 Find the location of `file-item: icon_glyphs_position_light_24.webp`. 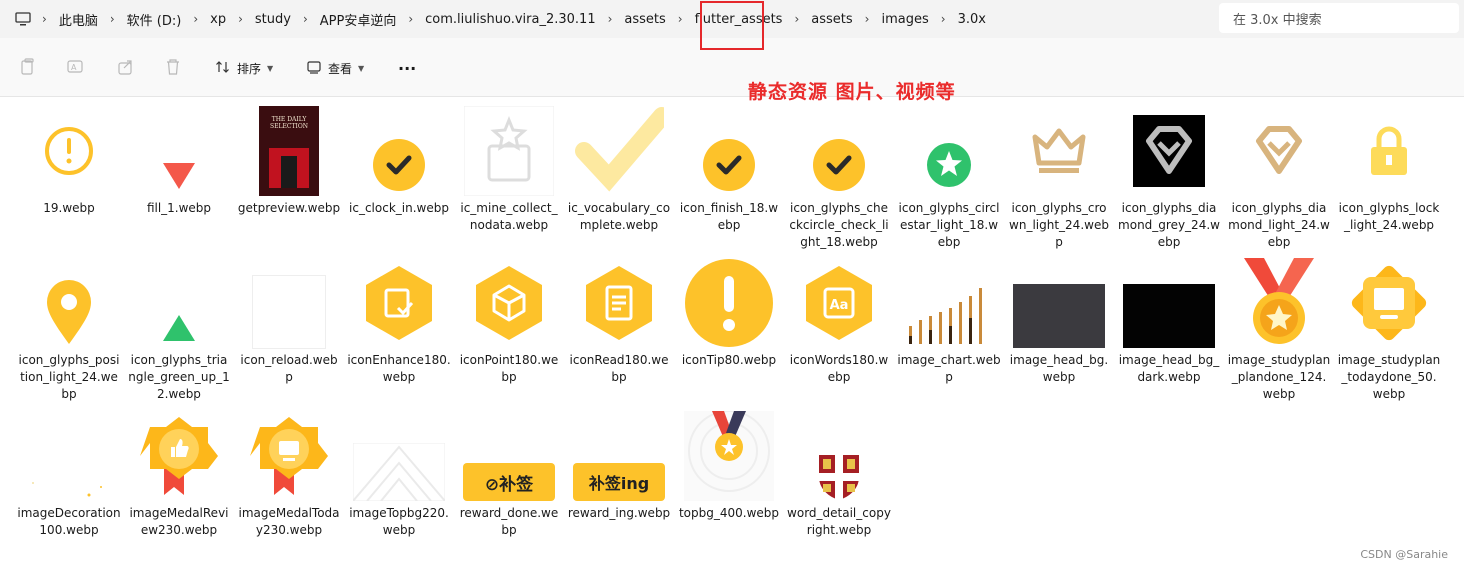

file-item: icon_glyphs_position_light_24.webp is located at coordinates (69, 330).